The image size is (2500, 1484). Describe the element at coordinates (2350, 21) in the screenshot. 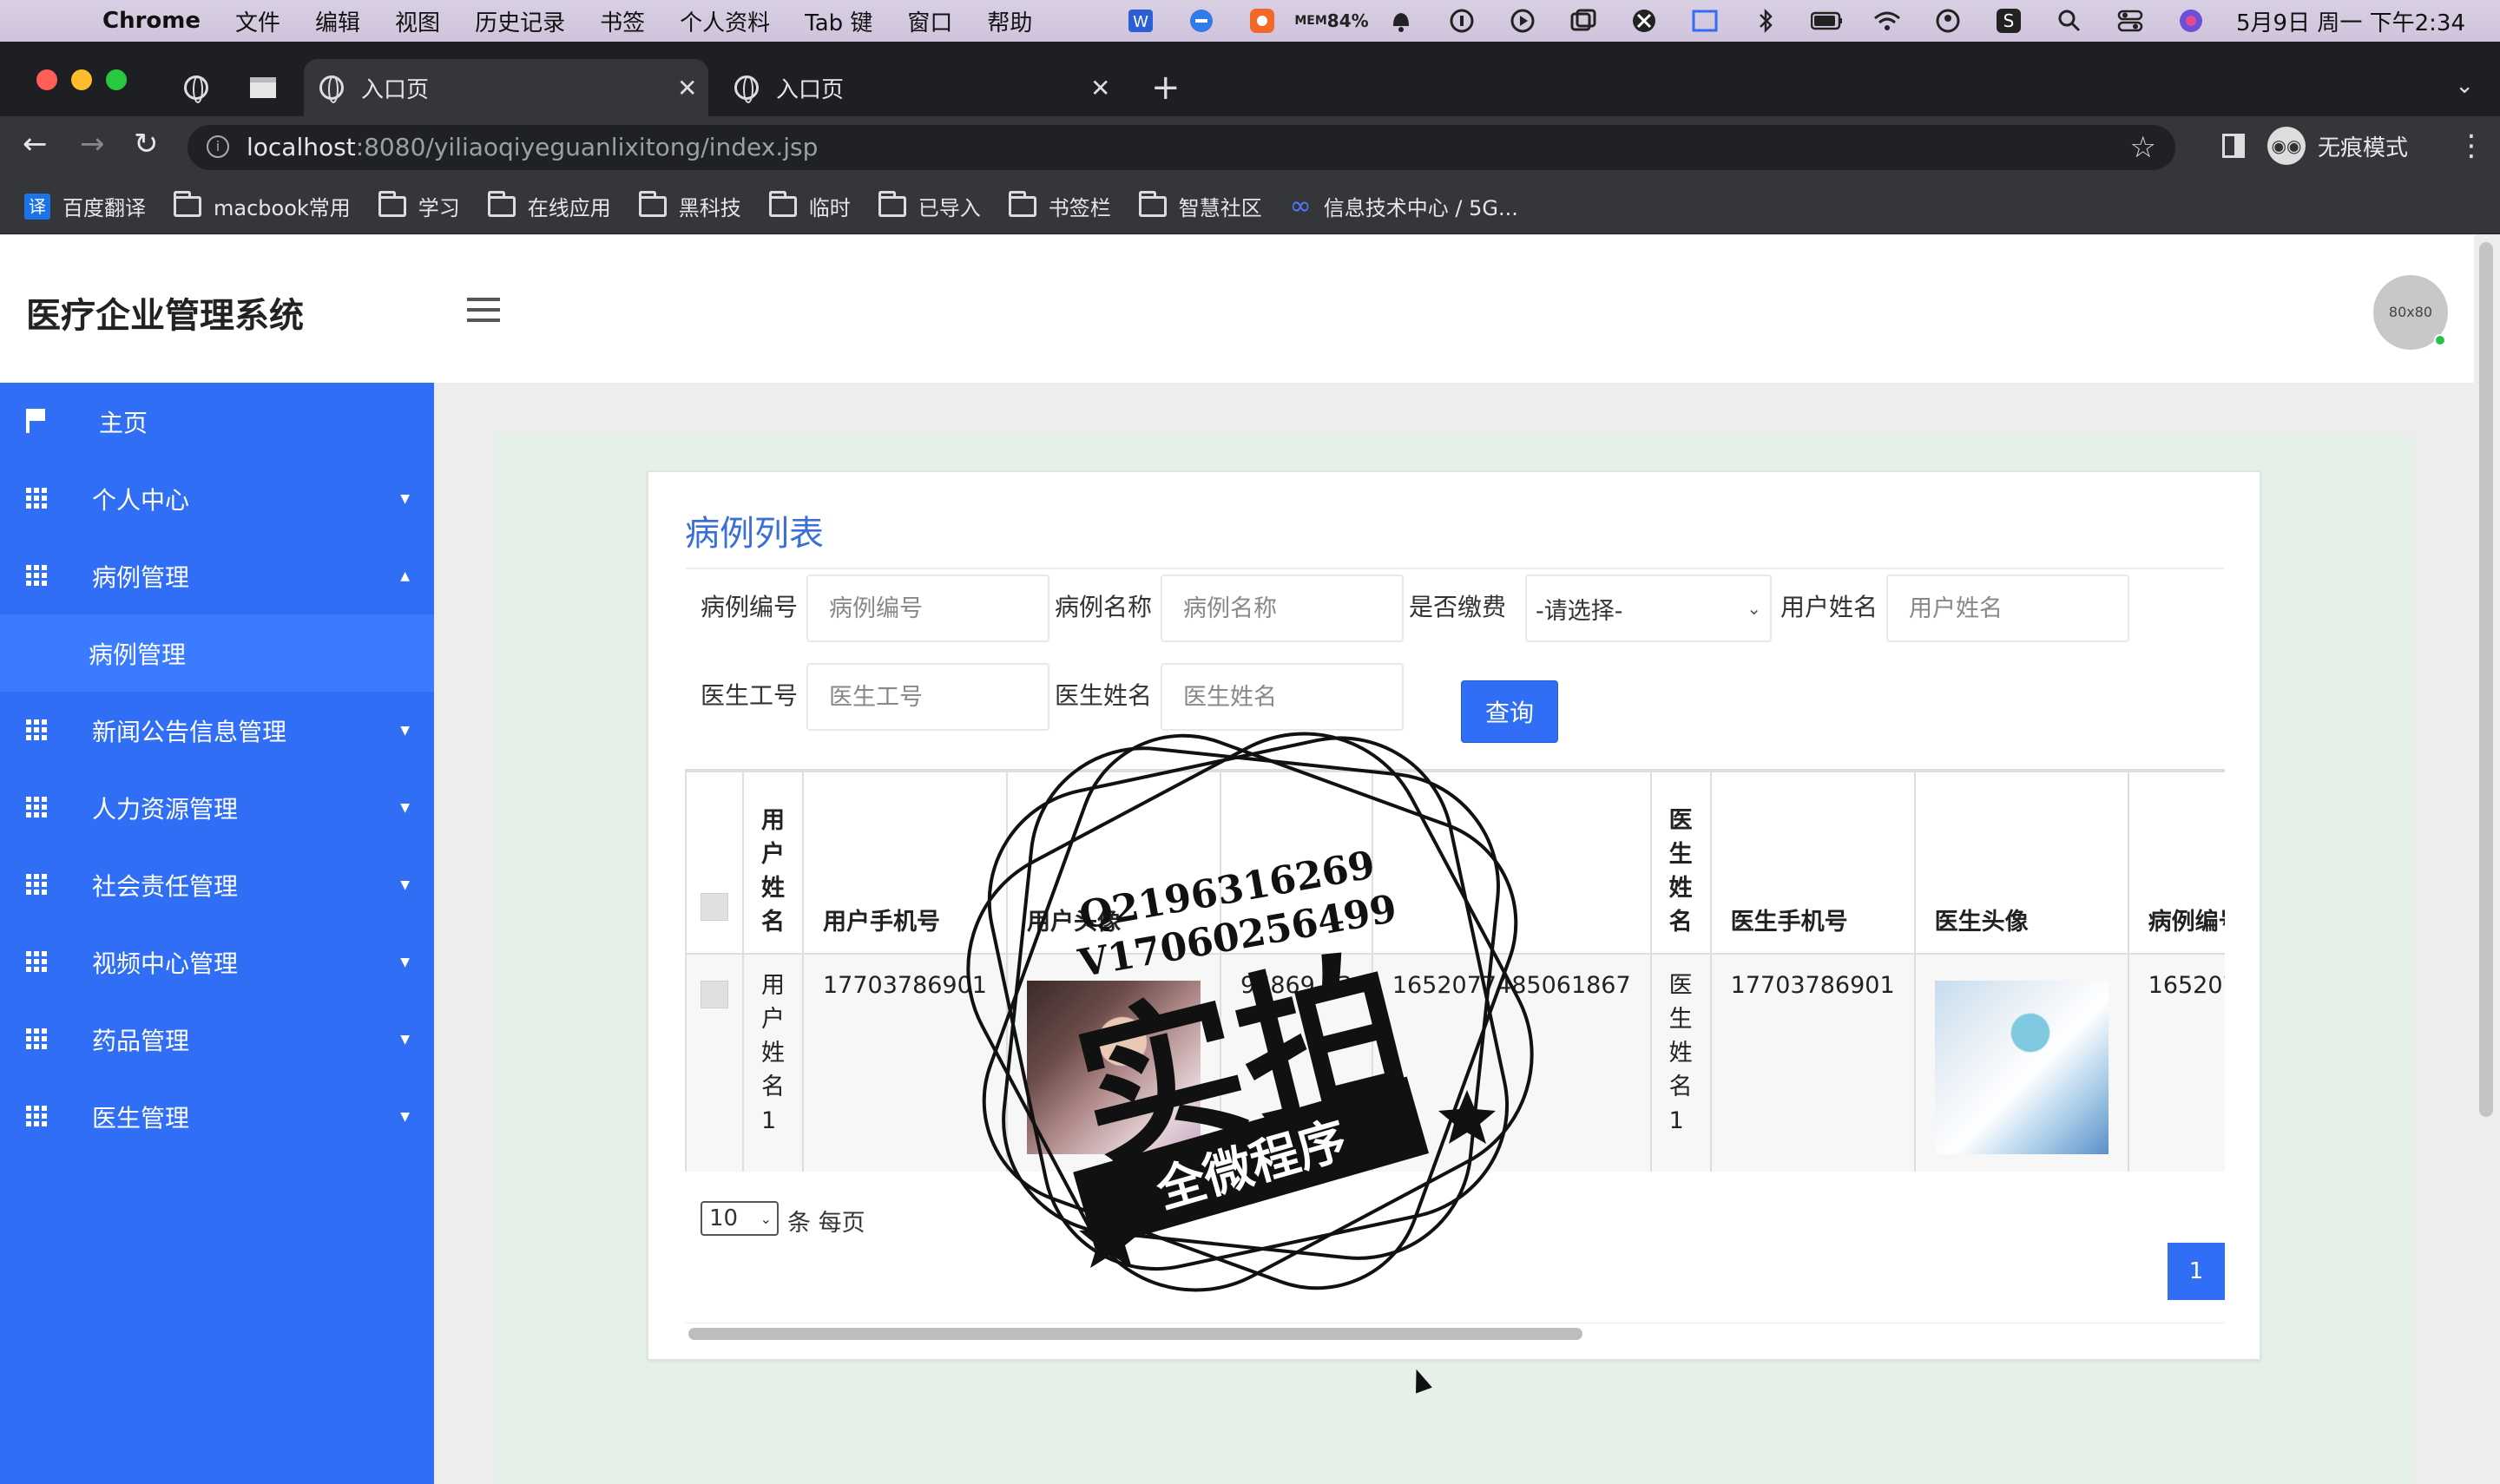

I see `menubar-clock: 5月9日 周一 下午2:34` at that location.